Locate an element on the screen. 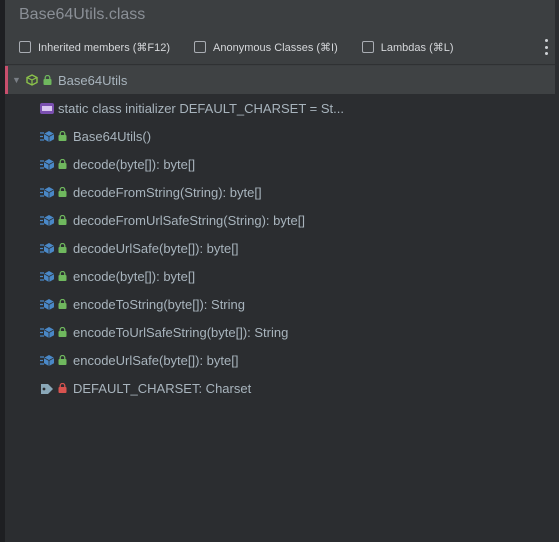 The height and width of the screenshot is (542, 559). tree-item: decodeFromString(String): byte[] is located at coordinates (280, 192).